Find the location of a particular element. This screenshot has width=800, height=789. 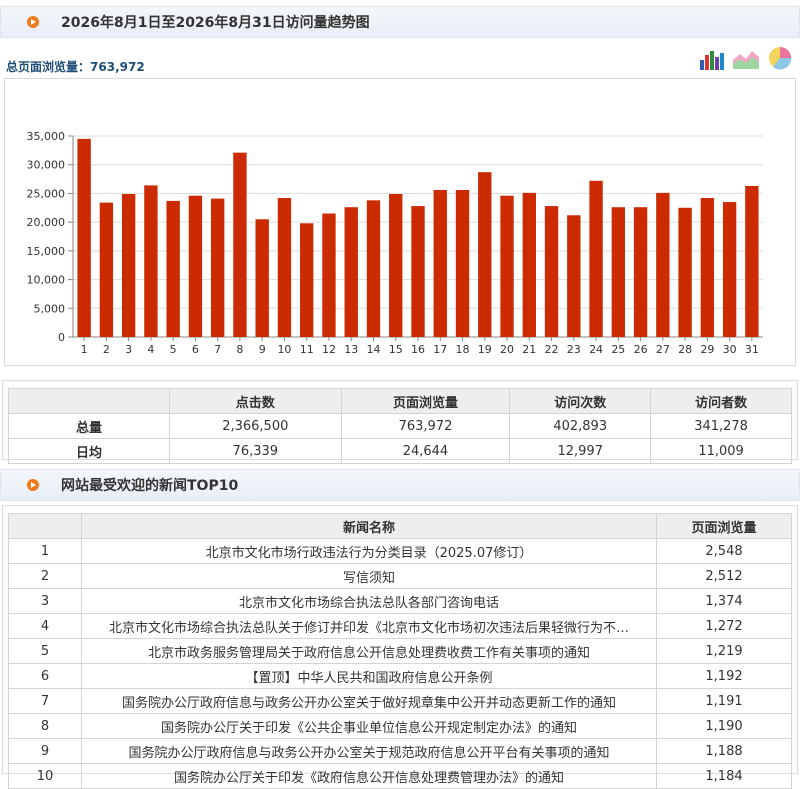

news-title-link: 国务院办公厅政府信息与政务公开办公室关于规范政府信息公开平台有关事项的通知 is located at coordinates (369, 751).